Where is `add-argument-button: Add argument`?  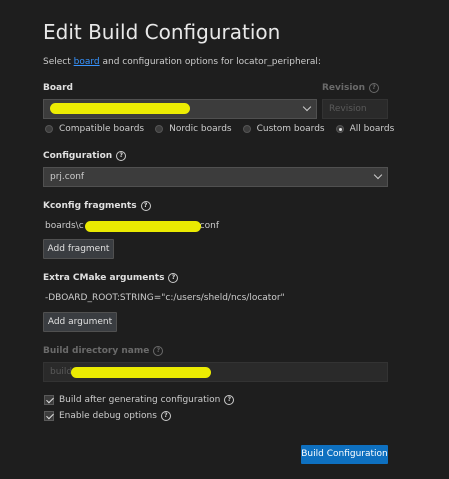 add-argument-button: Add argument is located at coordinates (80, 322).